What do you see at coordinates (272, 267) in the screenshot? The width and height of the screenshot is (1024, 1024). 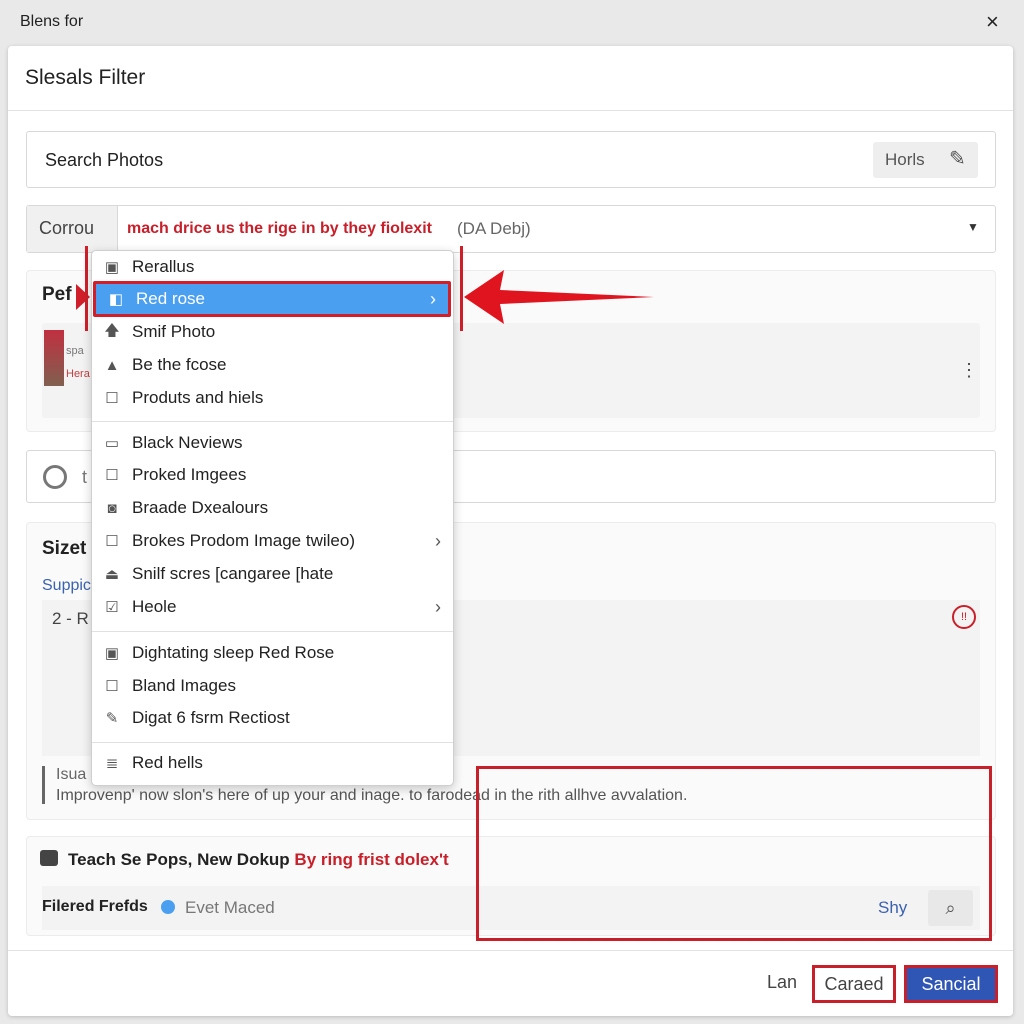 I see `menu-item: ▣ Rerallus` at bounding box center [272, 267].